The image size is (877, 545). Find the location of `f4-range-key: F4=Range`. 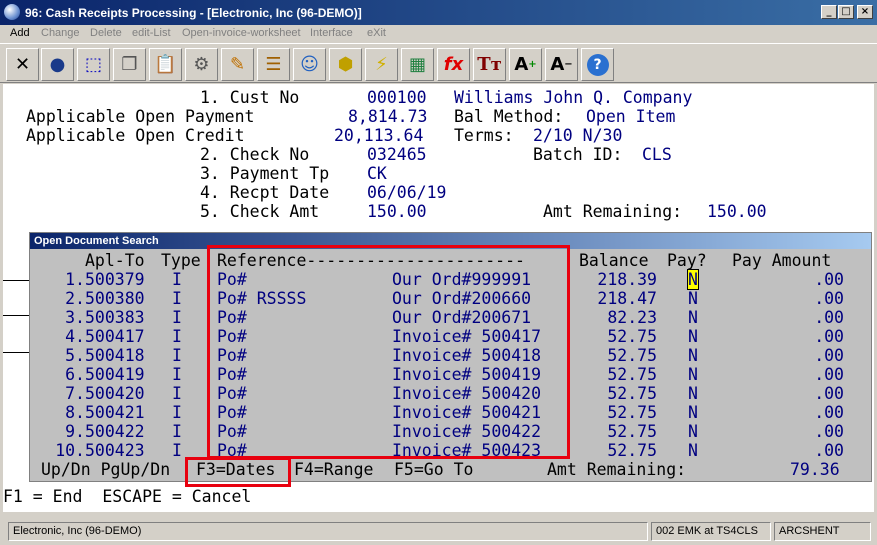

f4-range-key: F4=Range is located at coordinates (333, 469).